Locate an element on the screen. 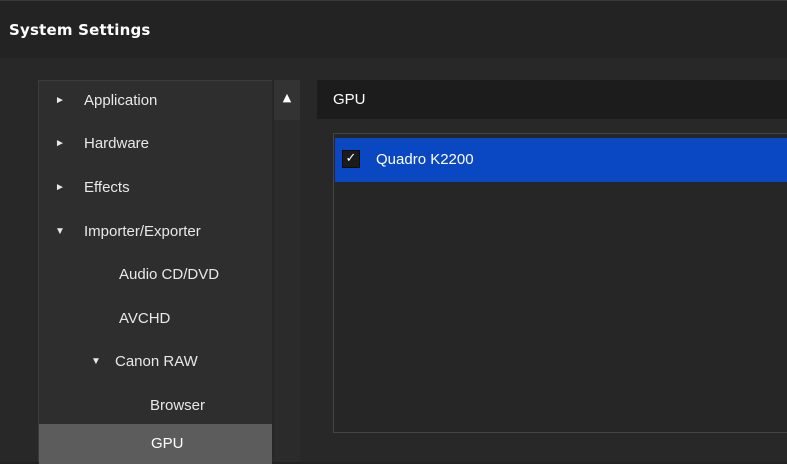  tree-item-label: Canon RAW is located at coordinates (156, 361).